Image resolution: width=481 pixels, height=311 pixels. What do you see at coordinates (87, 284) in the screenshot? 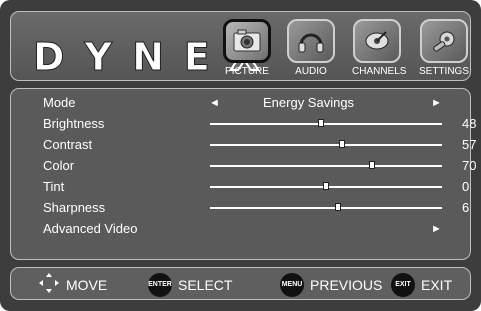
I see `move-label: MOVE` at bounding box center [87, 284].